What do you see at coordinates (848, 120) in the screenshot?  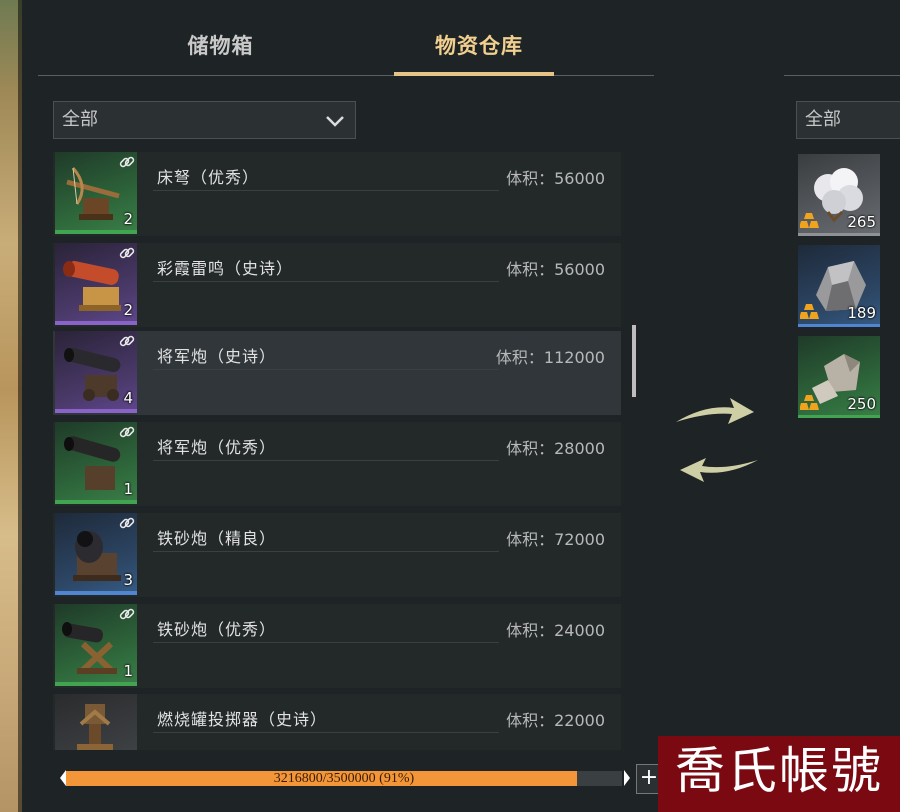 I see `resource-filter-dropdown: 全部` at bounding box center [848, 120].